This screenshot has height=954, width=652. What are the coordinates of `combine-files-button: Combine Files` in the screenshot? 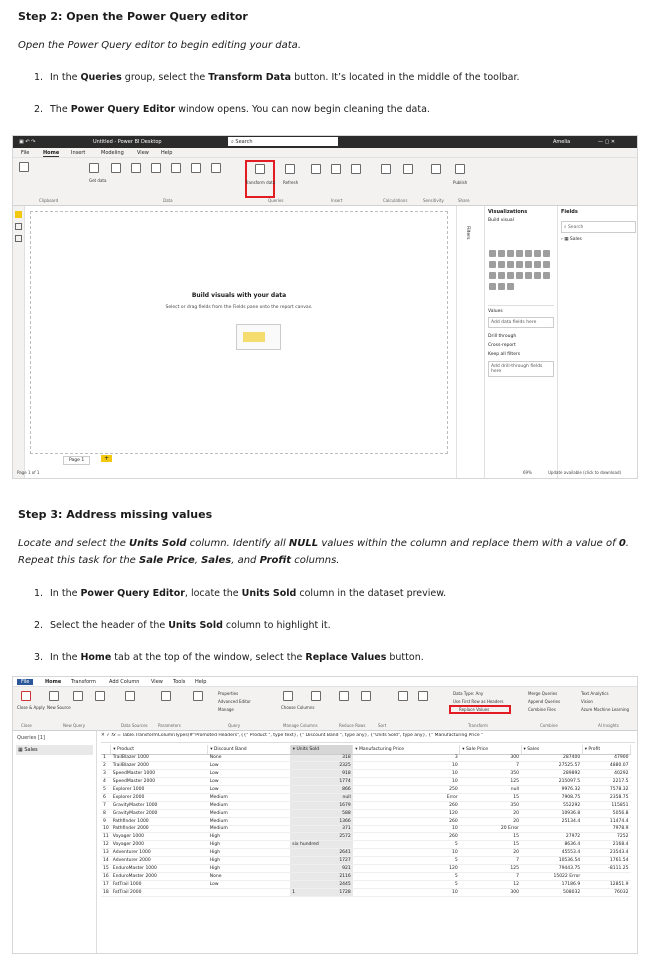 It's located at (542, 709).